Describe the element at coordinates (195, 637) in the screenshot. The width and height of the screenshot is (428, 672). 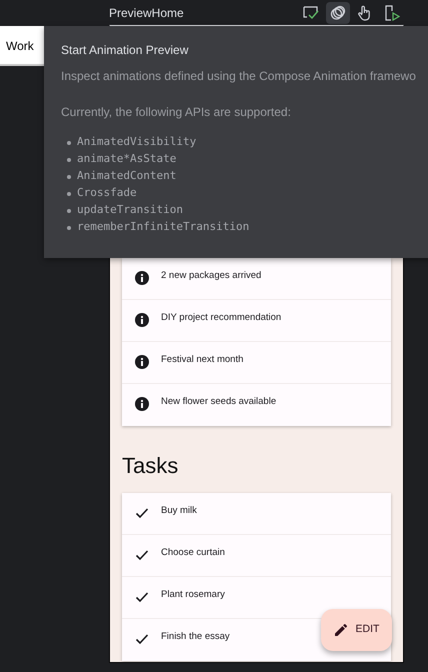
I see `item-text: Finish the essay` at that location.